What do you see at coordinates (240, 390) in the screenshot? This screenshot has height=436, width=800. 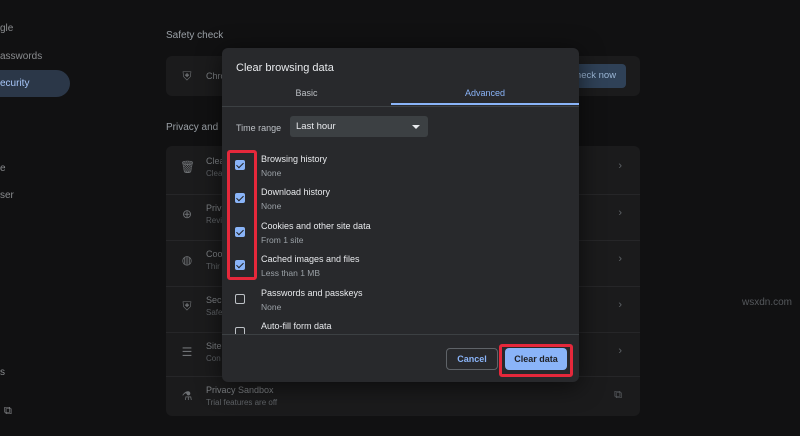 I see `row-title: Privacy Sandbox` at bounding box center [240, 390].